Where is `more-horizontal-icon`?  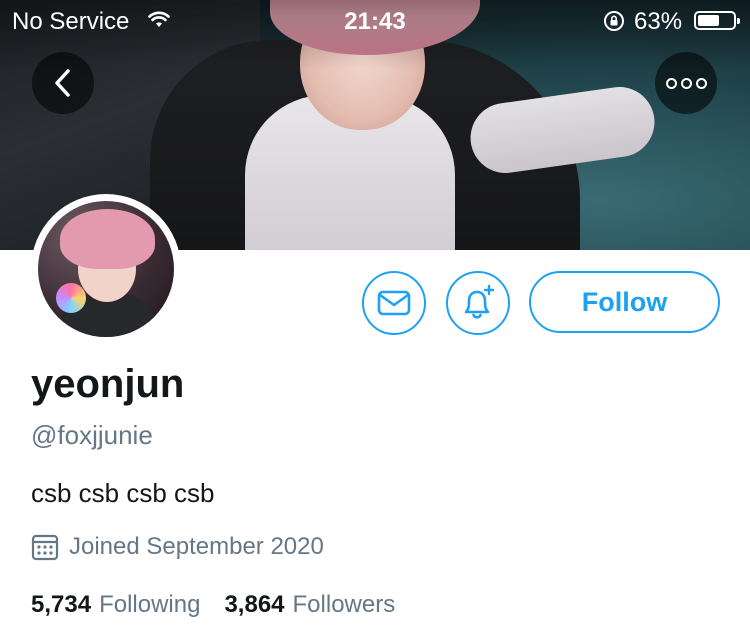 more-horizontal-icon is located at coordinates (686, 83).